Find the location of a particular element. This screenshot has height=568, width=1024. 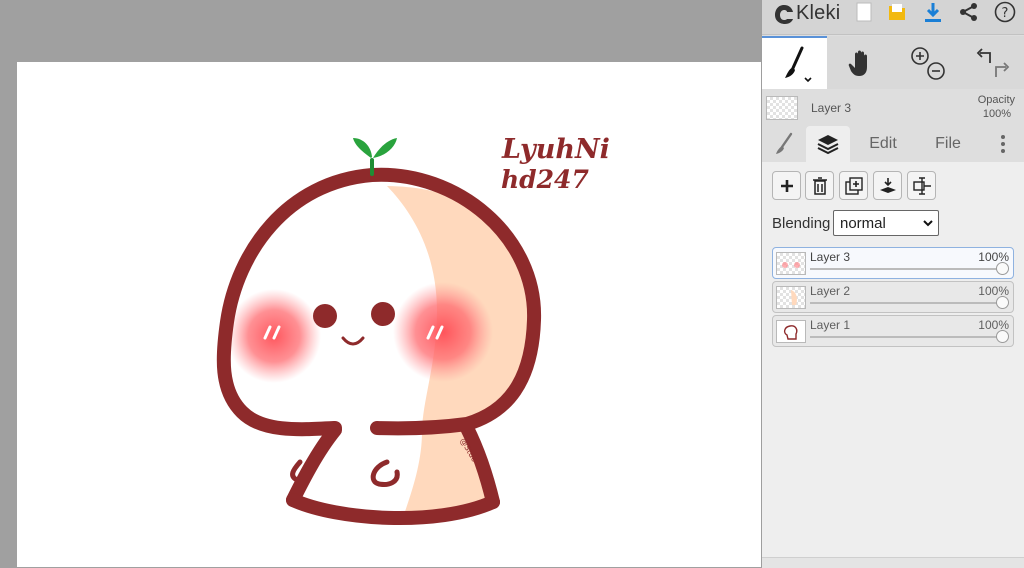

left-eye is located at coordinates (325, 316).